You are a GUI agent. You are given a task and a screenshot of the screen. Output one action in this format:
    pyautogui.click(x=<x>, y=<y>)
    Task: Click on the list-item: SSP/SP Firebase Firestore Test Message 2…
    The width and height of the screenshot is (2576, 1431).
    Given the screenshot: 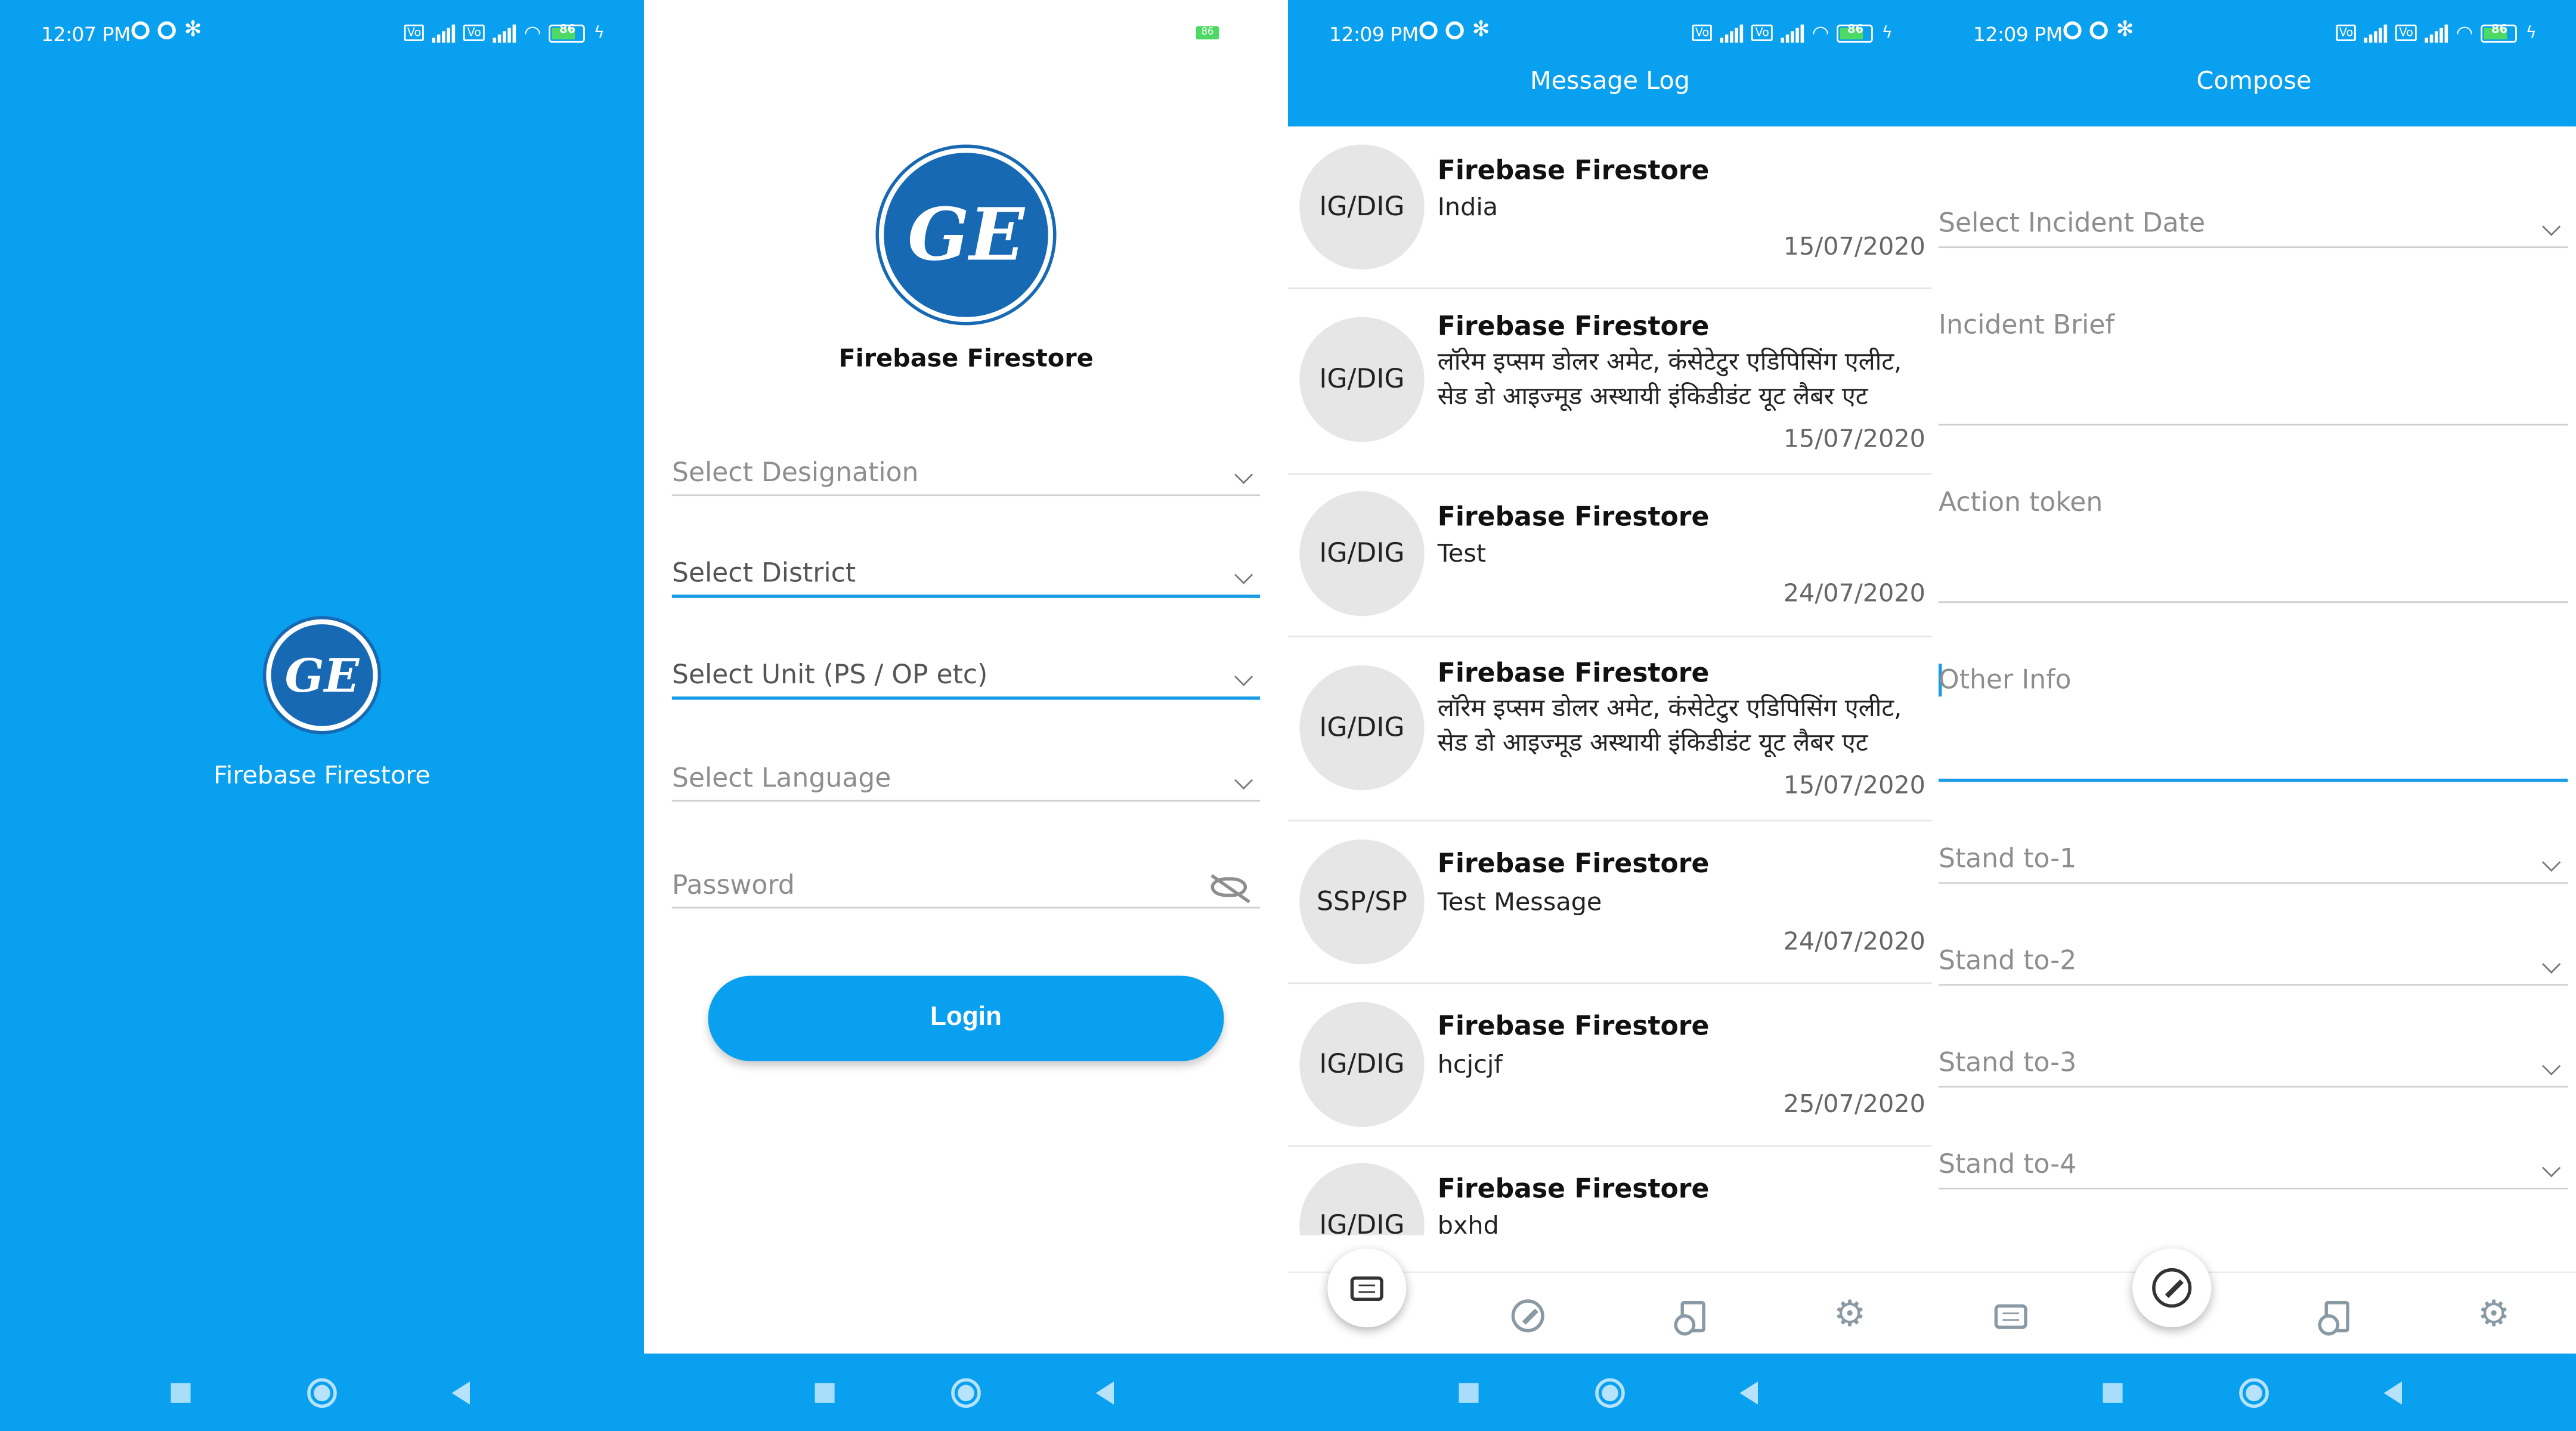 What is the action you would take?
    pyautogui.click(x=1610, y=903)
    